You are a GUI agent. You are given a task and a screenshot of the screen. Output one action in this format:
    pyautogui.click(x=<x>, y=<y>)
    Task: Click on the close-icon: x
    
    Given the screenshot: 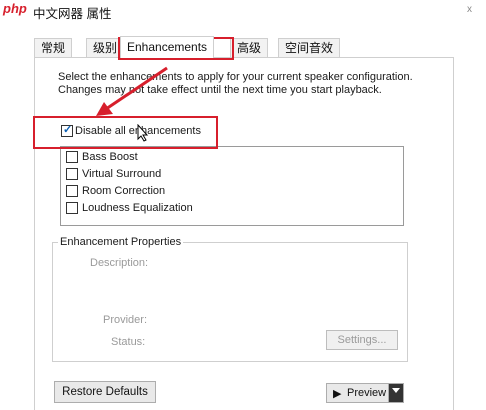 What is the action you would take?
    pyautogui.click(x=469, y=9)
    